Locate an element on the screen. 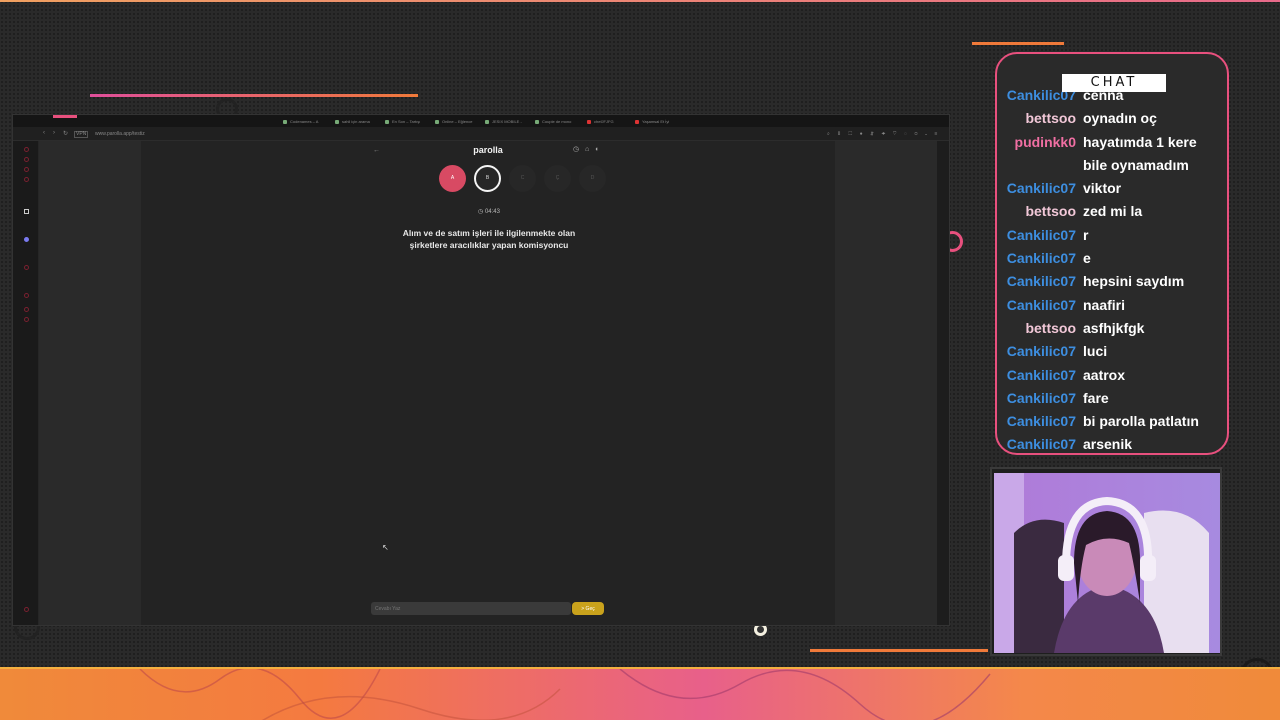 The image size is (1280, 720). letter-a: A is located at coordinates (452, 178).